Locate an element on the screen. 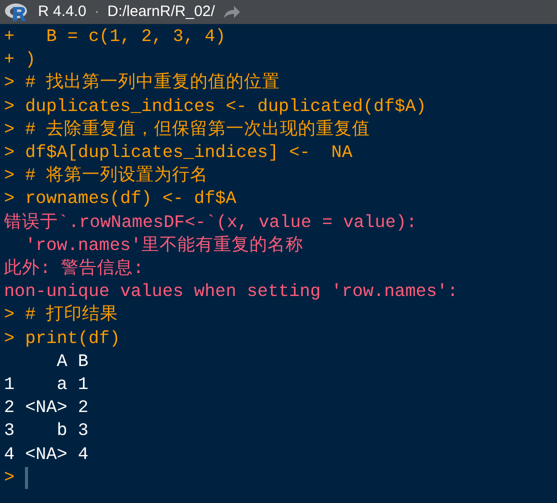 Image resolution: width=557 pixels, height=503 pixels. console-output-line: 1 a 1 is located at coordinates (46, 386).